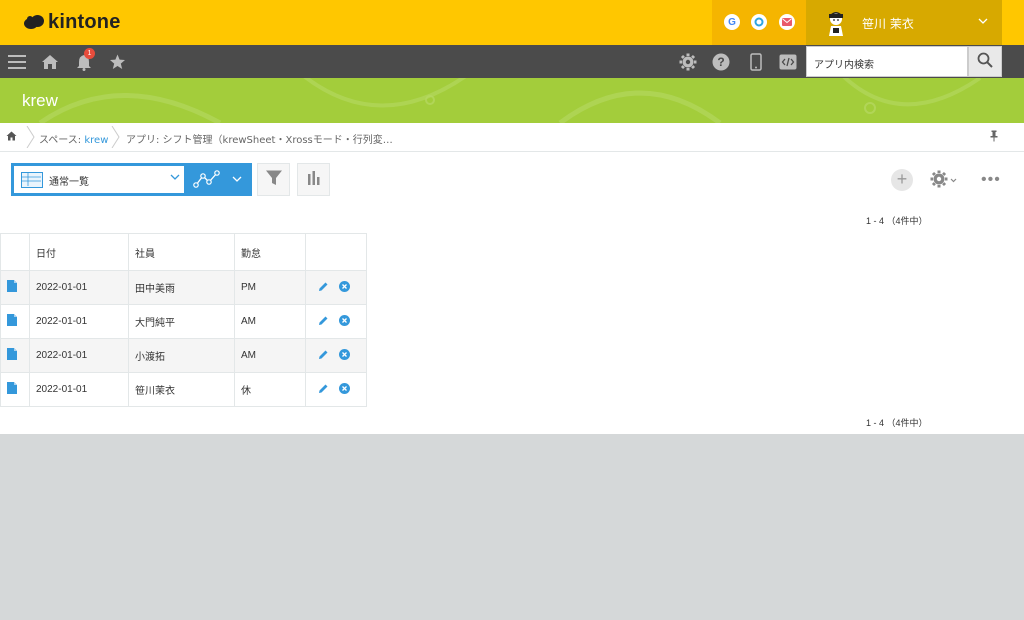 The image size is (1024, 620). What do you see at coordinates (60, 140) in the screenshot?
I see `breadcrumb-space-prefix: スペース:` at bounding box center [60, 140].